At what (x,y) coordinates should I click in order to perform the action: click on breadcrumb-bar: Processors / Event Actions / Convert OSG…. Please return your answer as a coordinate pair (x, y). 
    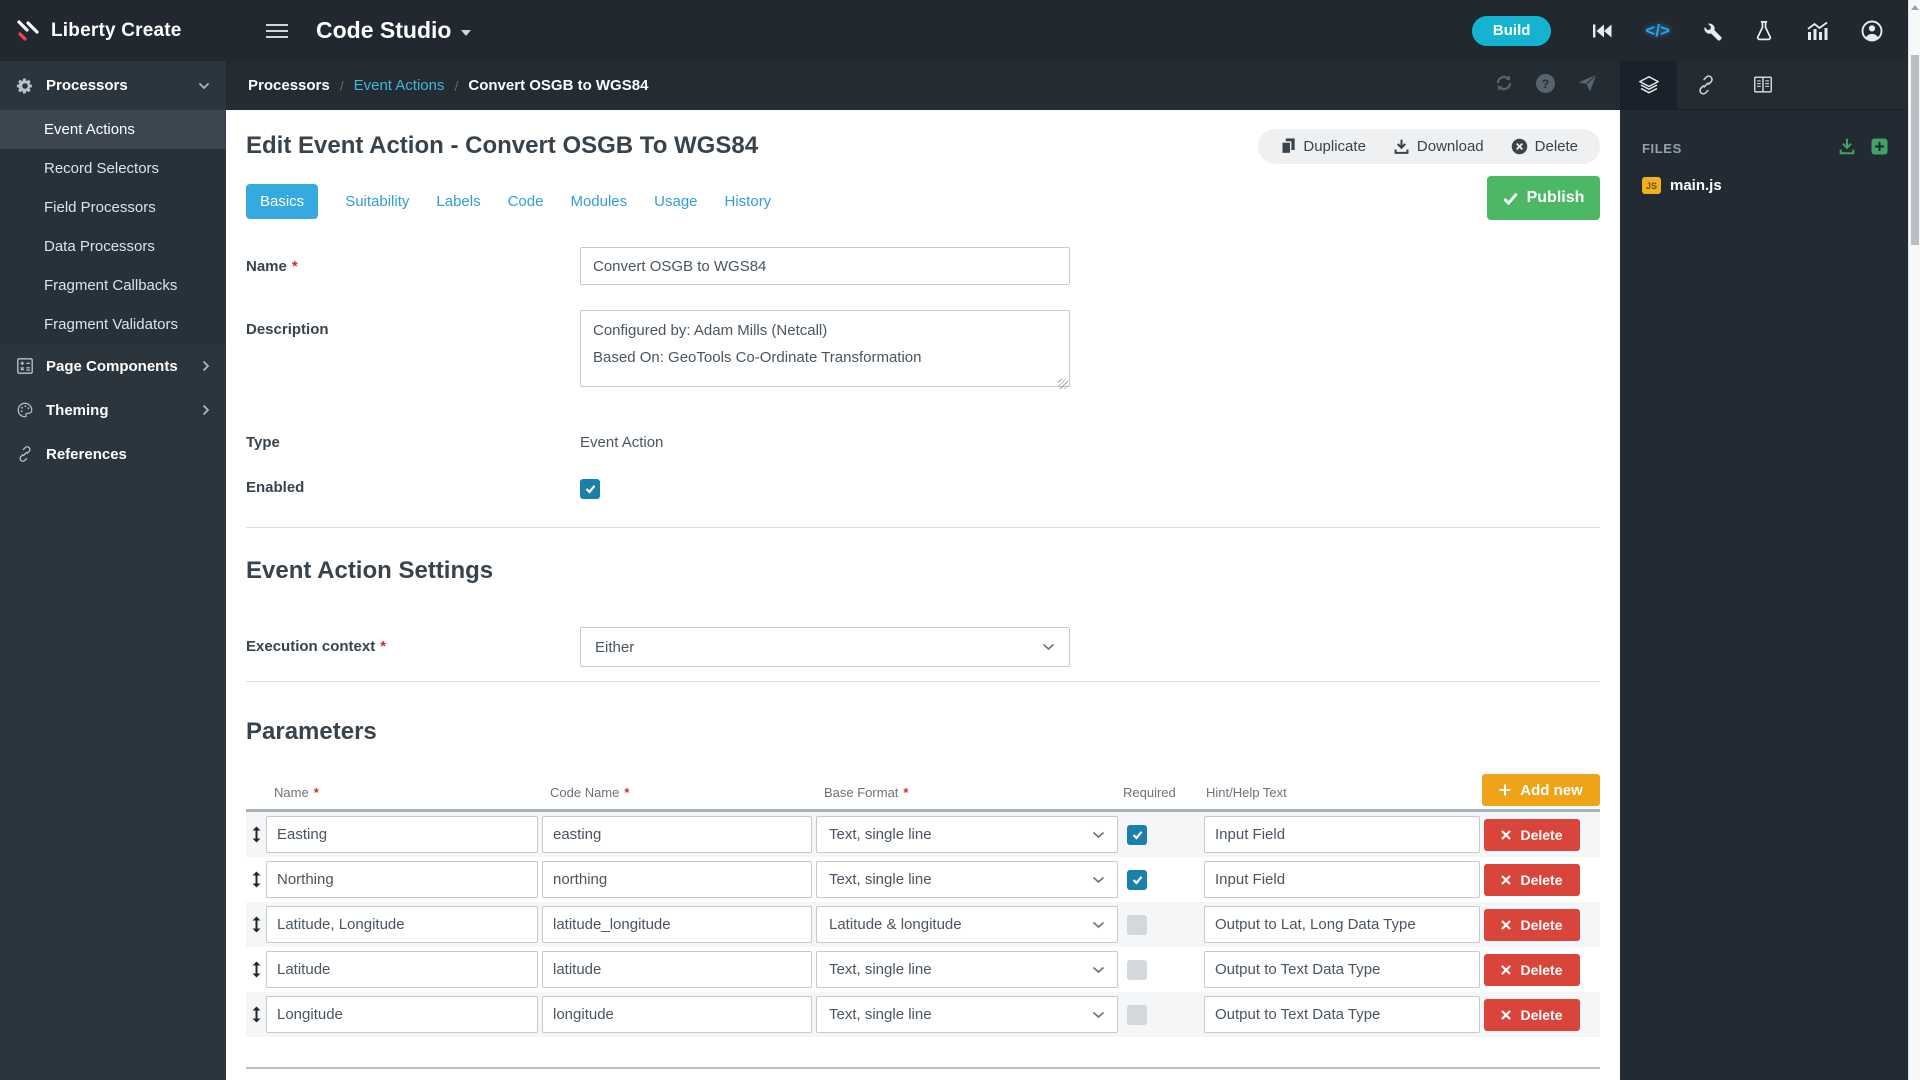
    Looking at the image, I should click on (923, 85).